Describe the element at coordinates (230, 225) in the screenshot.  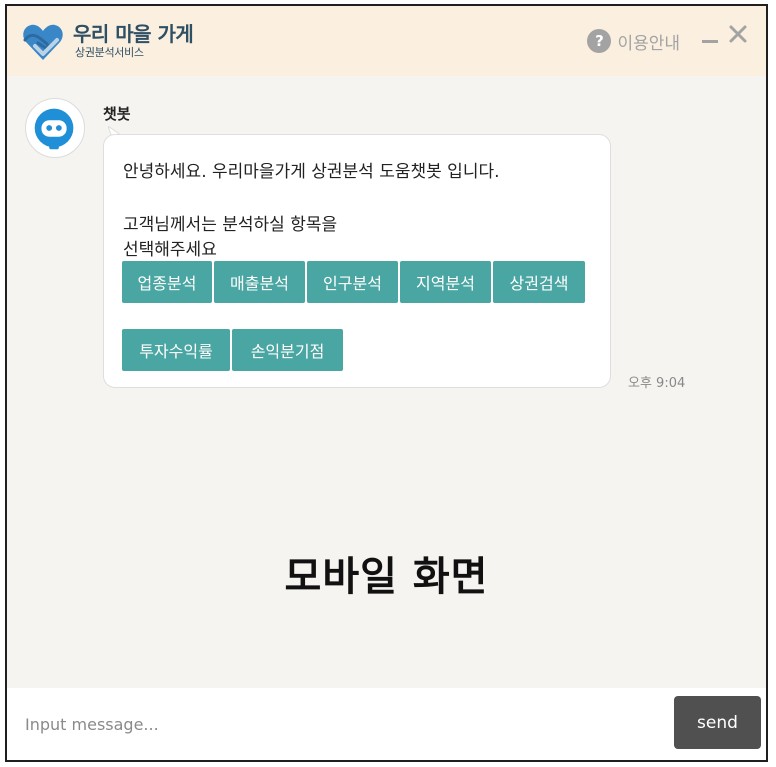
I see `message-line: 고객님께서는 분석하실 항목을` at that location.